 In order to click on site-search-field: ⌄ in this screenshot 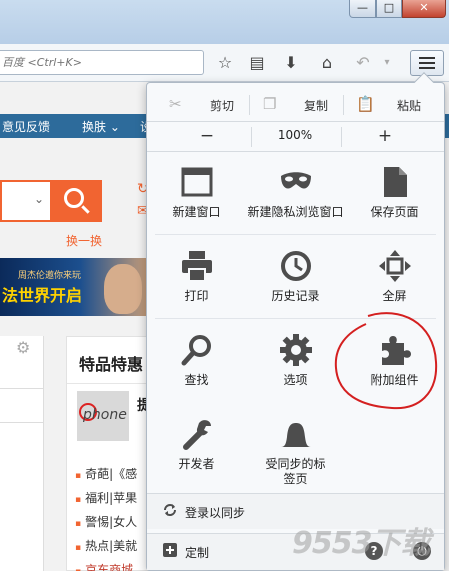, I will do `click(25, 201)`.